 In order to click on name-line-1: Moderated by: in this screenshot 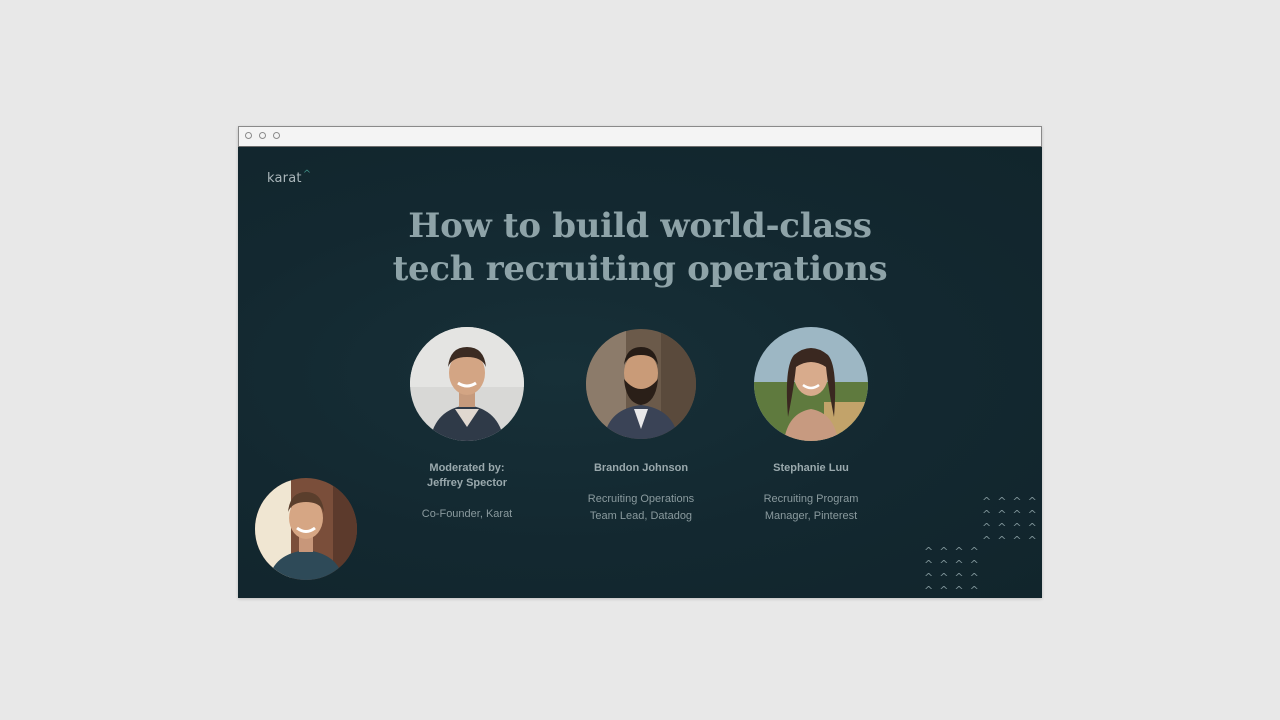, I will do `click(467, 468)`.